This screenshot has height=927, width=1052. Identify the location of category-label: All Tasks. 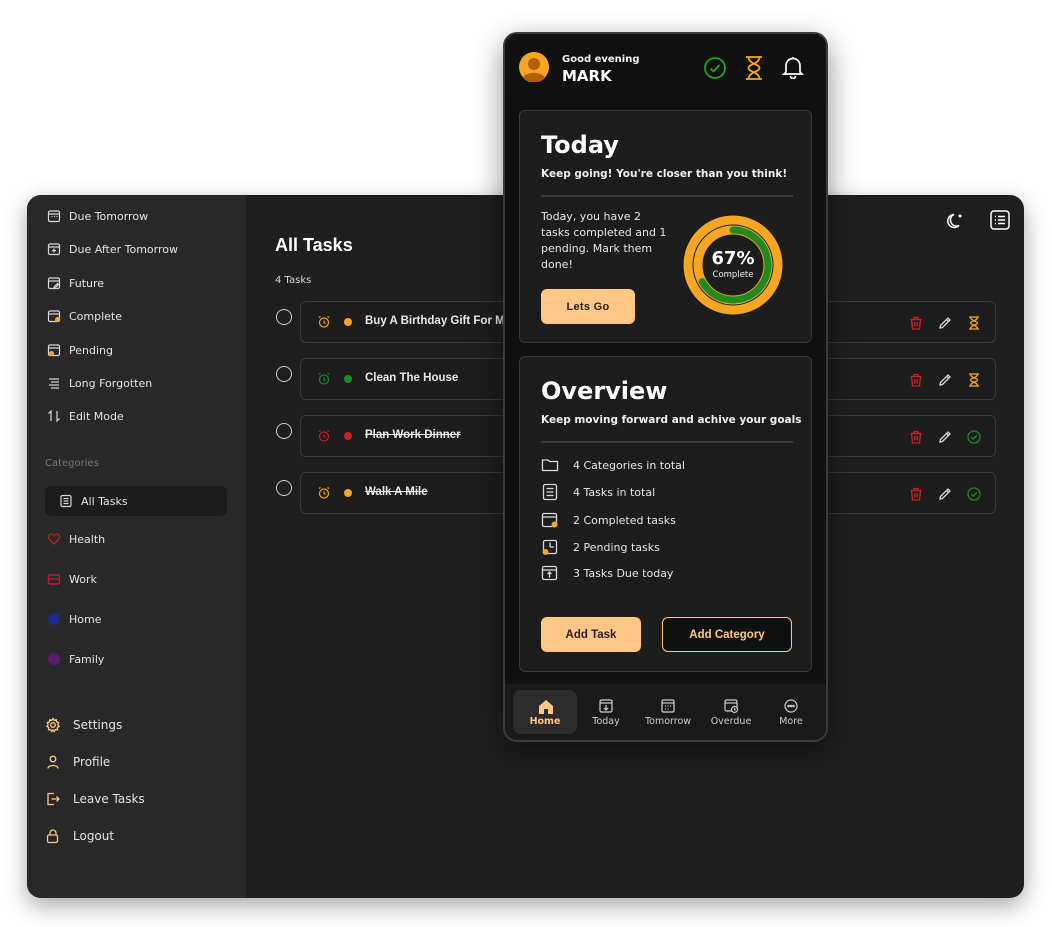
(104, 501).